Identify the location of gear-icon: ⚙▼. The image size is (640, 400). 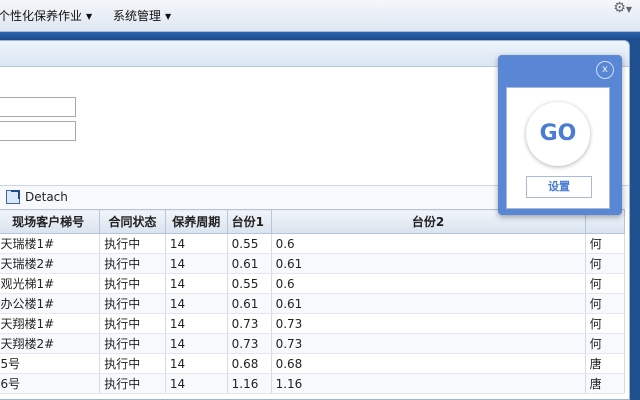
(622, 8).